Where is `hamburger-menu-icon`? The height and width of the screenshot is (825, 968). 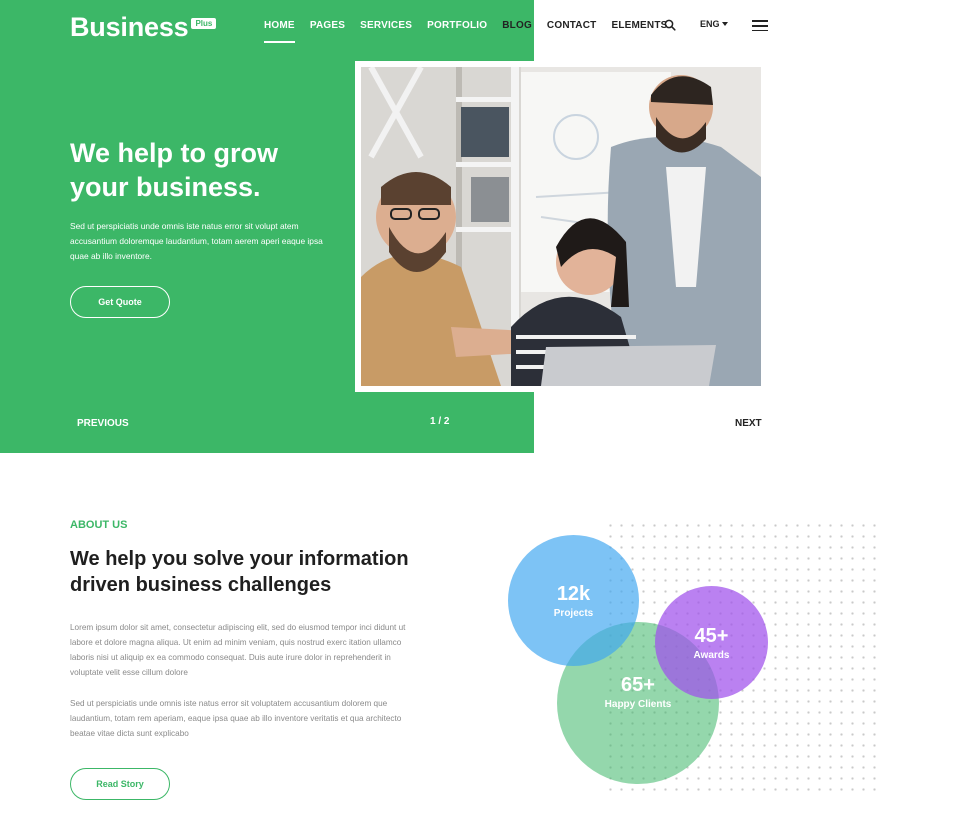 hamburger-menu-icon is located at coordinates (760, 26).